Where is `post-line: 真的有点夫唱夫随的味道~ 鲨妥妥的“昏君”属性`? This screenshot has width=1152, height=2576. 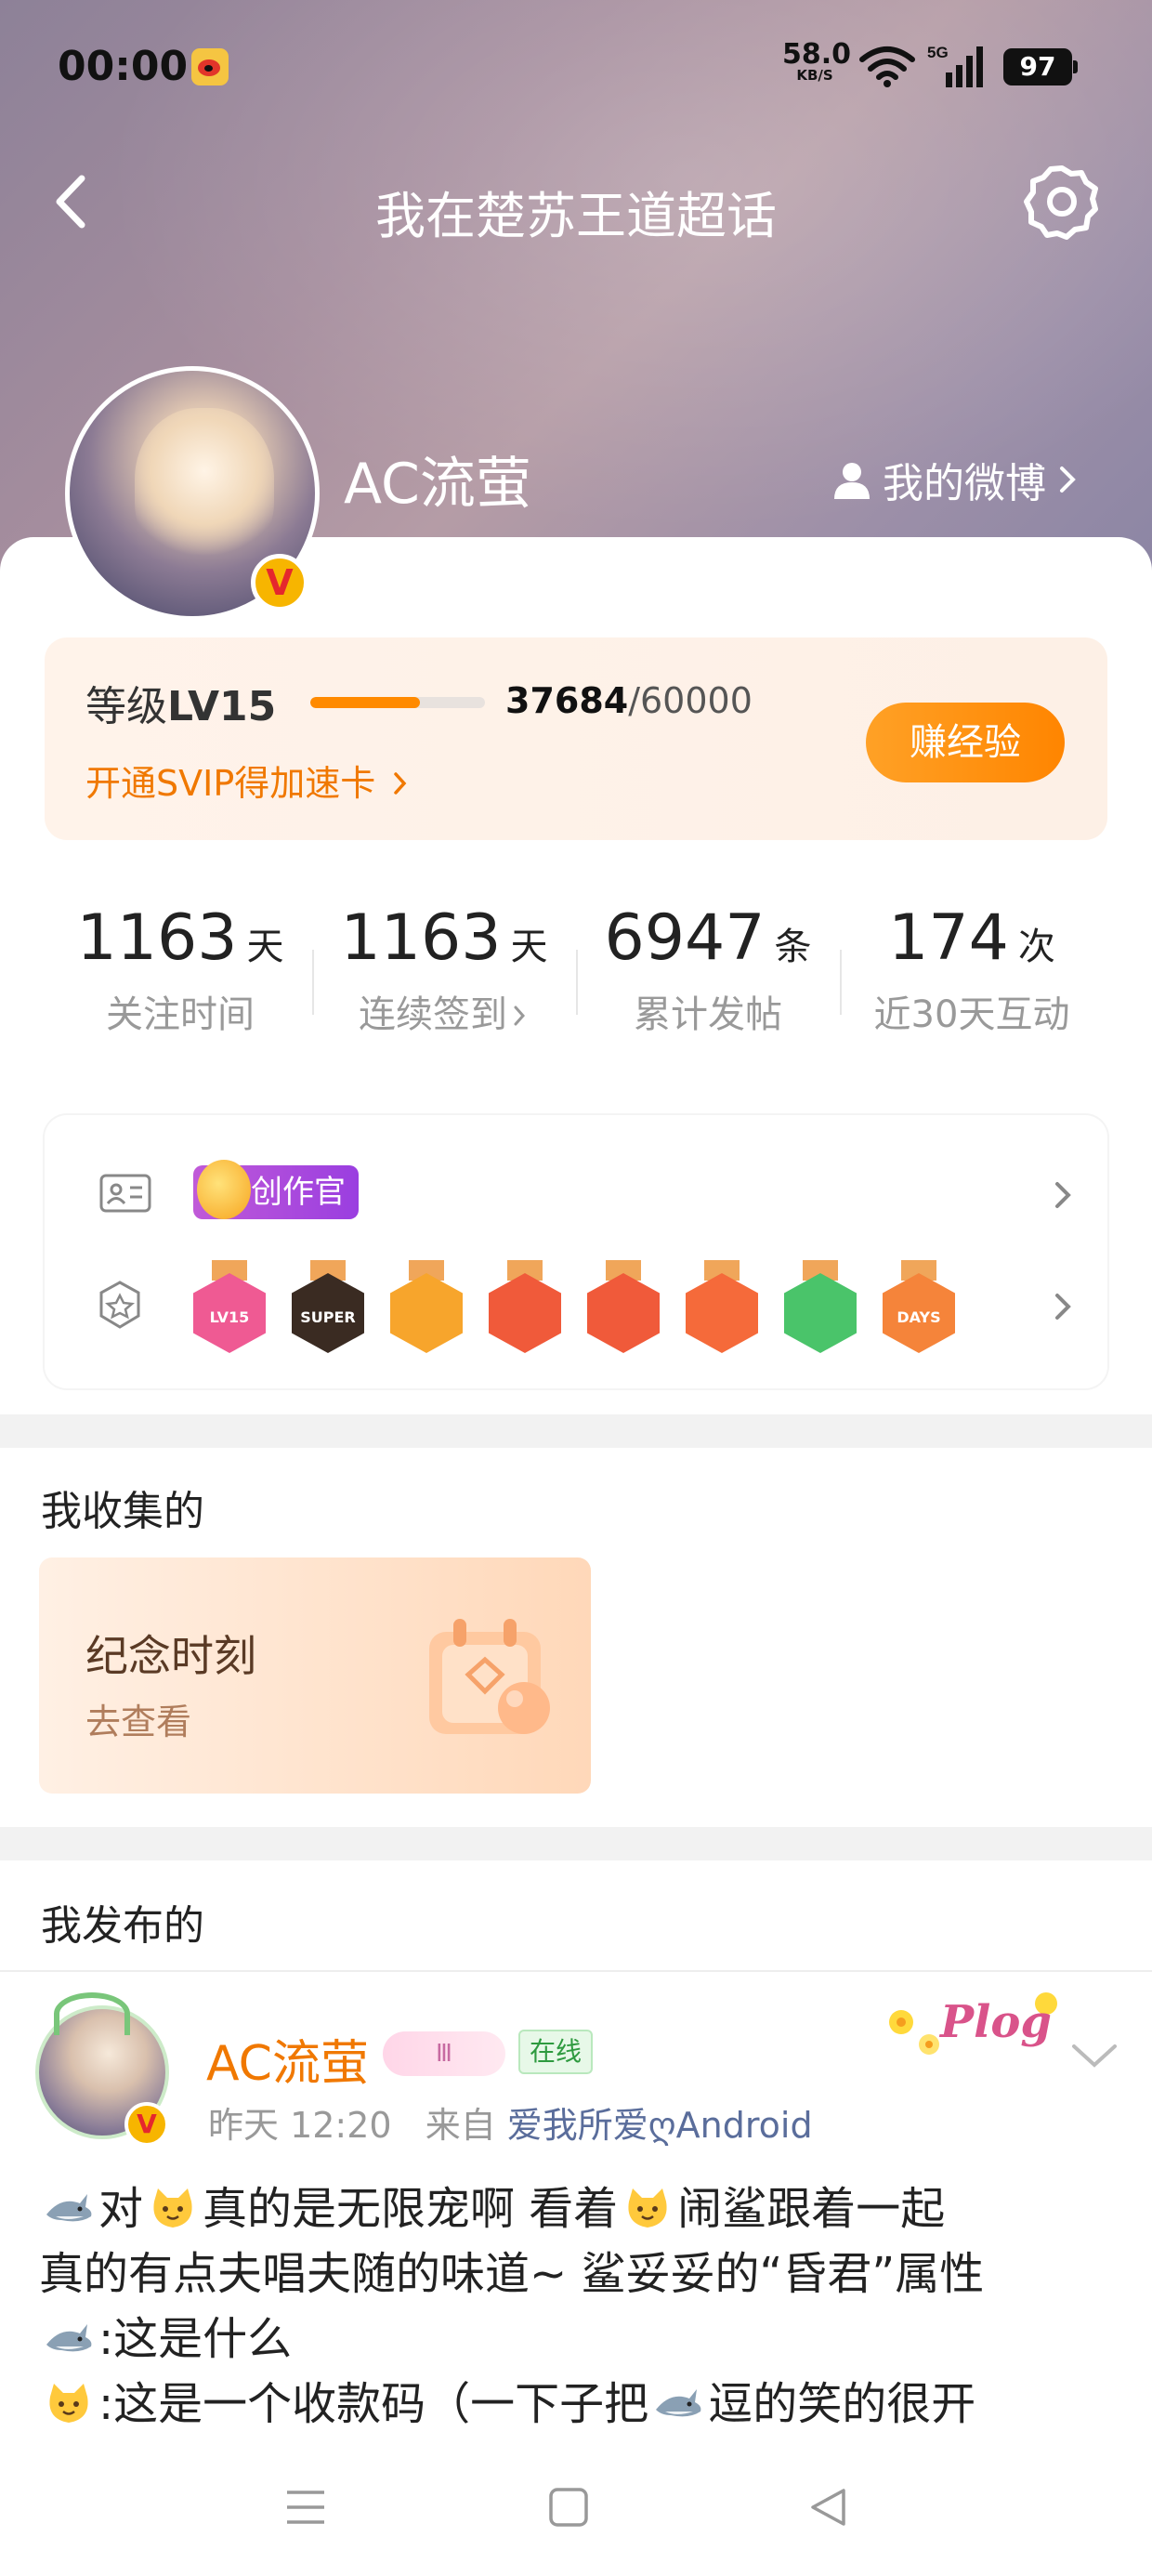 post-line: 真的有点夫唱夫随的味道~ 鲨妥妥的“昏君”属性 is located at coordinates (578, 2274).